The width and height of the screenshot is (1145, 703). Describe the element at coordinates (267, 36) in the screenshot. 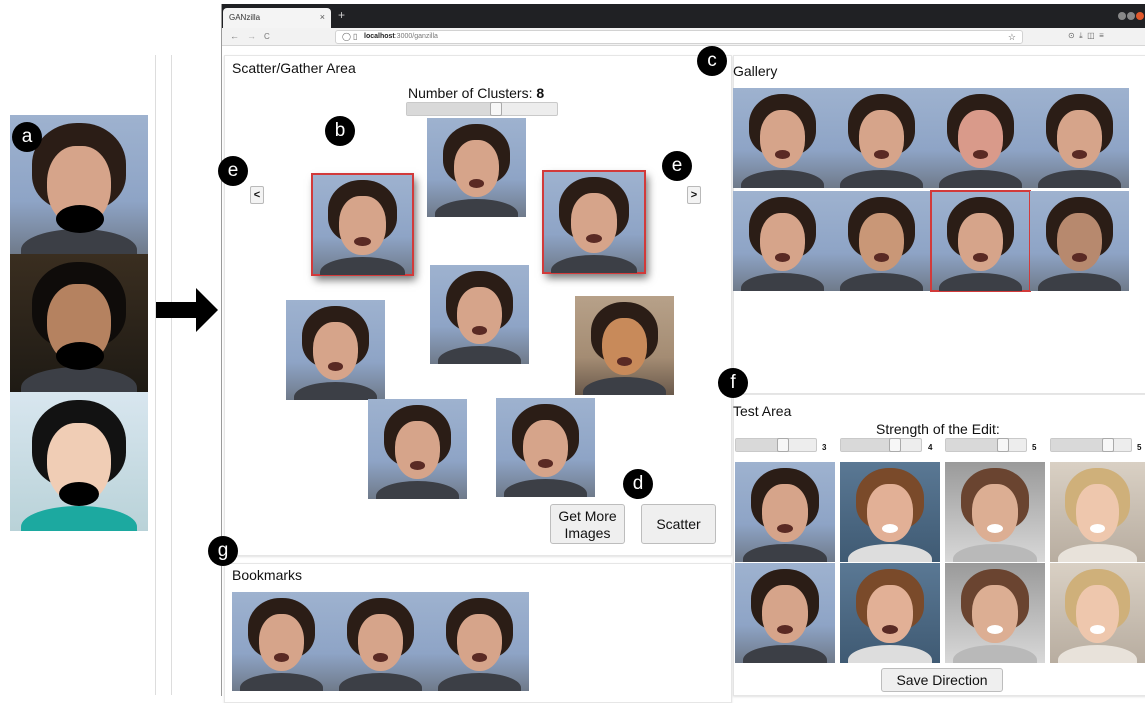

I see `reload-icon: C` at that location.